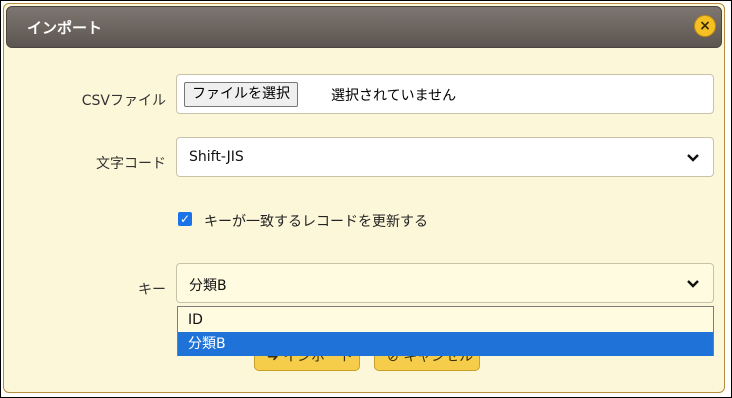  Describe the element at coordinates (131, 164) in the screenshot. I see `encoding-label: 文字コード` at that location.